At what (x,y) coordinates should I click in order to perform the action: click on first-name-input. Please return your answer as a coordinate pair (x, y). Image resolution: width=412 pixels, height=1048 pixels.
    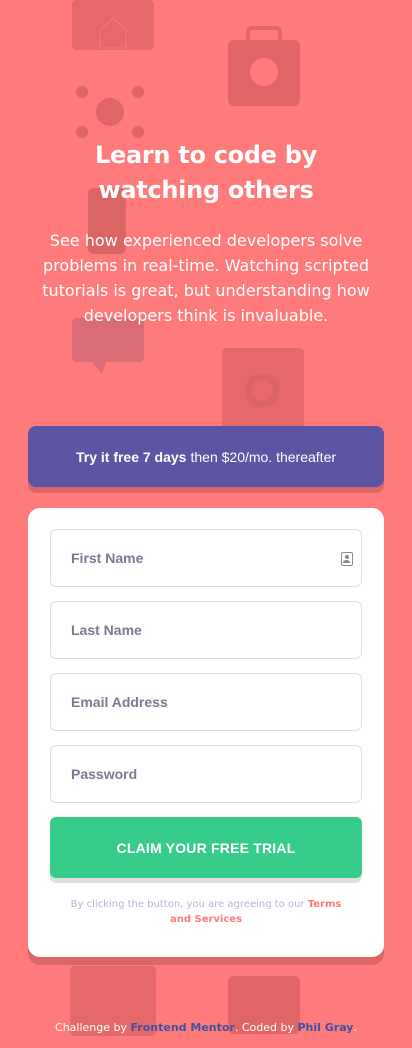
    Looking at the image, I should click on (206, 558).